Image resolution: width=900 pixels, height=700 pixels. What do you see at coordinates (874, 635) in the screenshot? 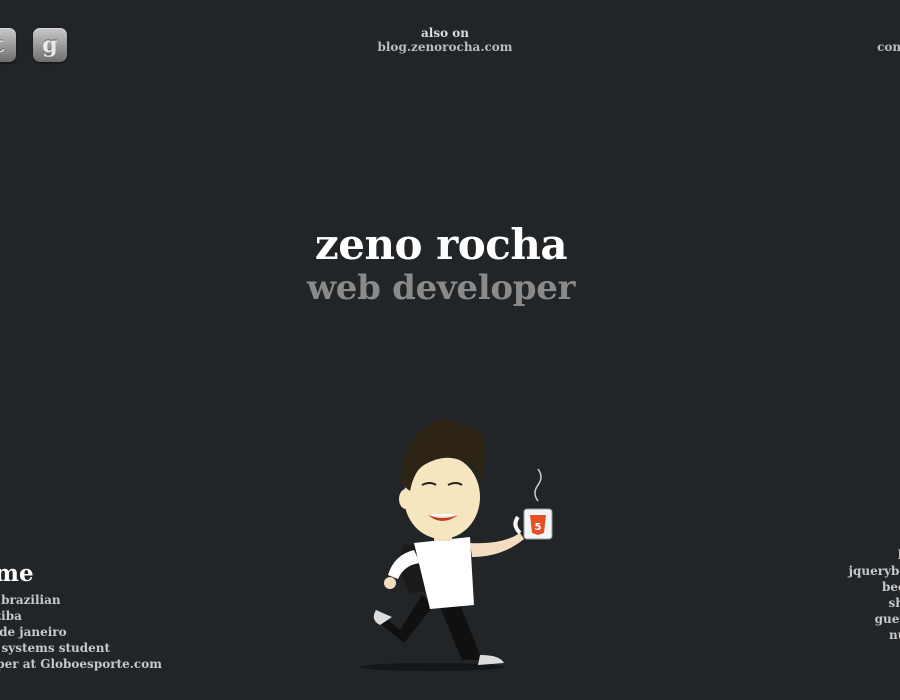
I see `project-link: nut` at bounding box center [874, 635].